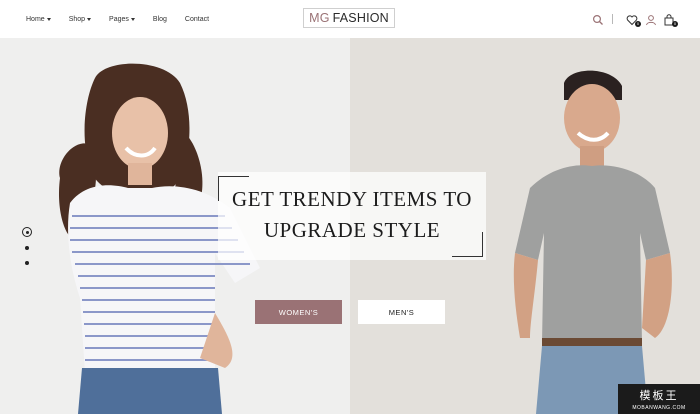 The width and height of the screenshot is (700, 414). What do you see at coordinates (659, 396) in the screenshot?
I see `watermark-title: 模板王` at bounding box center [659, 396].